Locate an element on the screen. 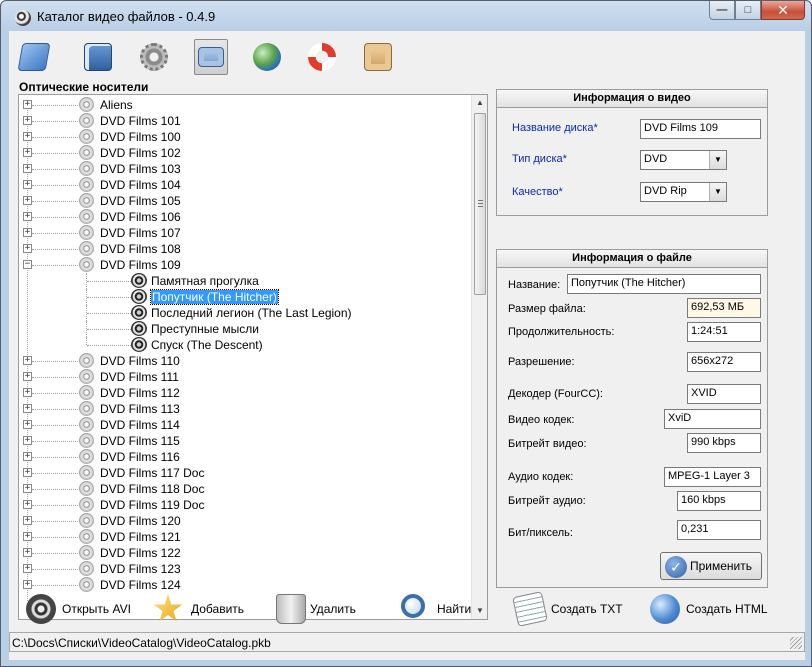 This screenshot has width=812, height=667. scroll-thumb is located at coordinates (480, 204).